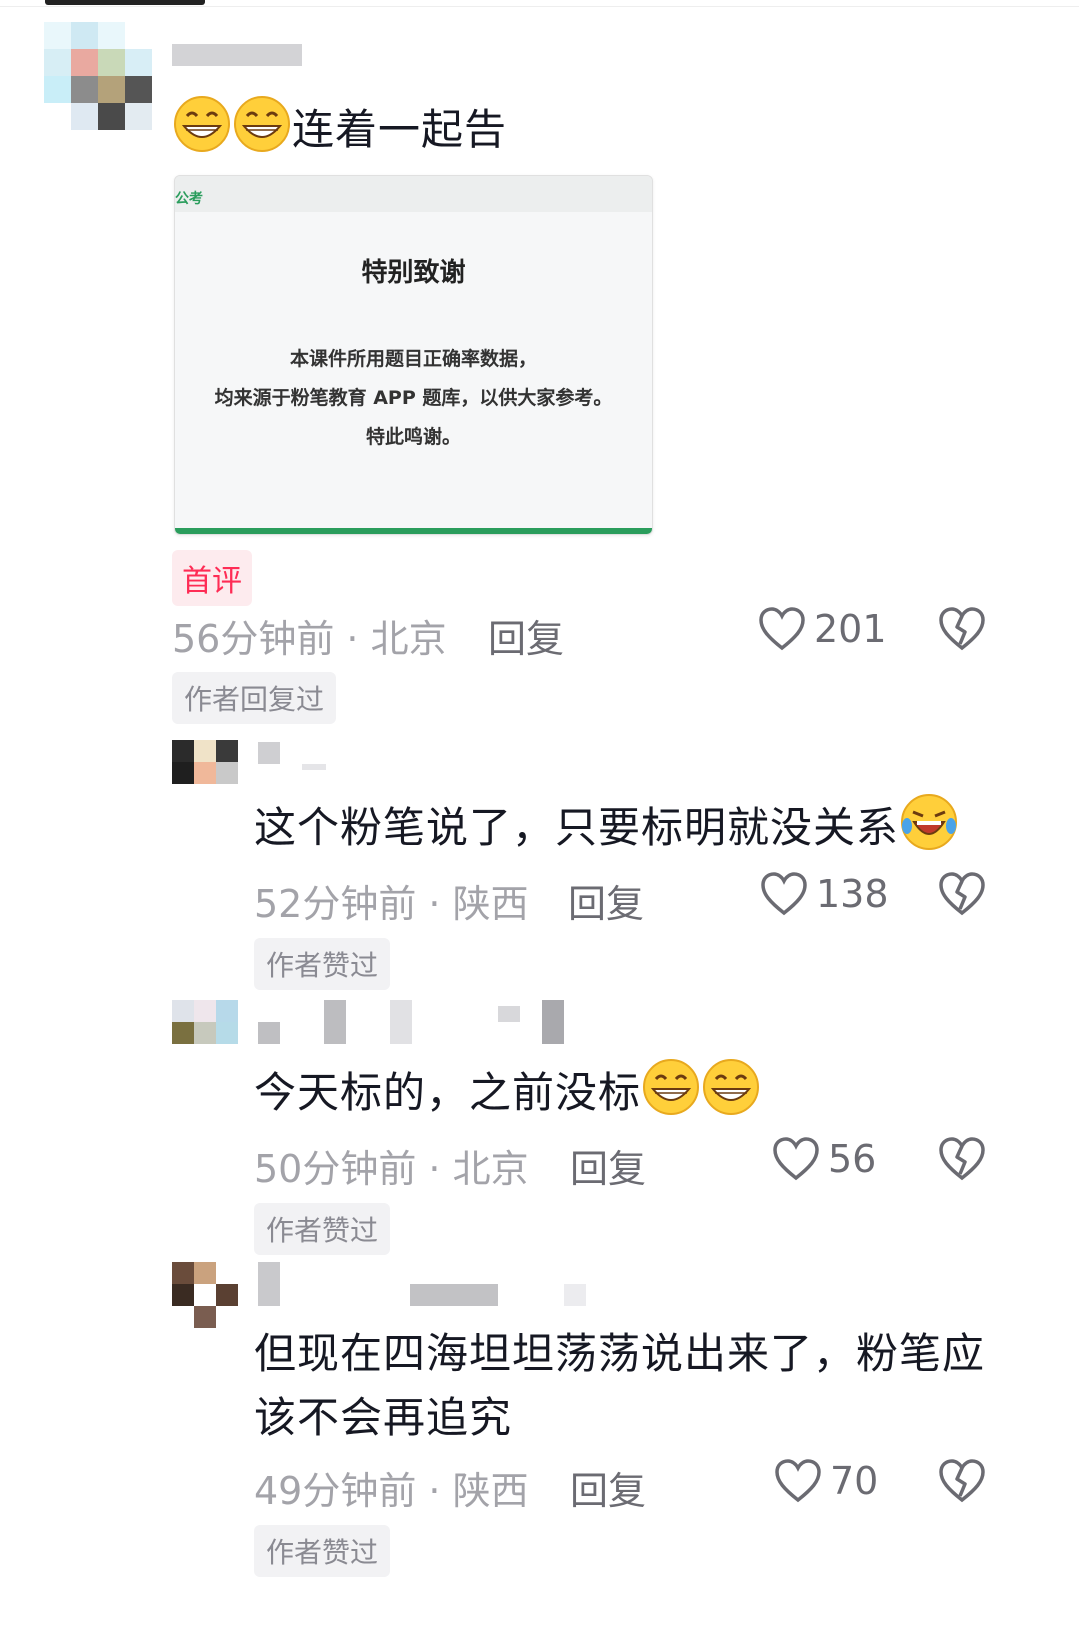 The image size is (1079, 1629). What do you see at coordinates (413, 273) in the screenshot?
I see `slide-title: 特别致谢` at bounding box center [413, 273].